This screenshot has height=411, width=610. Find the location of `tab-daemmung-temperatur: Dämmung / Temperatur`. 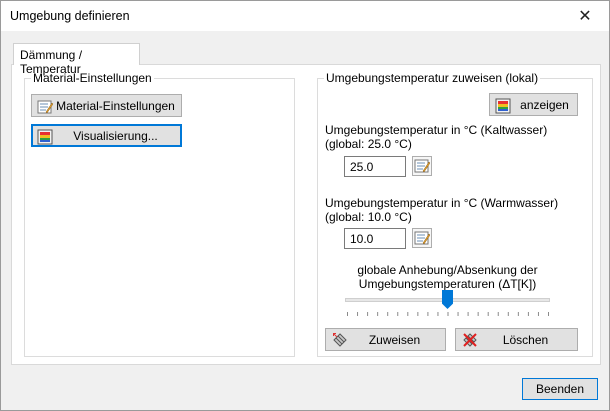

tab-daemmung-temperatur: Dämmung / Temperatur is located at coordinates (76, 59).